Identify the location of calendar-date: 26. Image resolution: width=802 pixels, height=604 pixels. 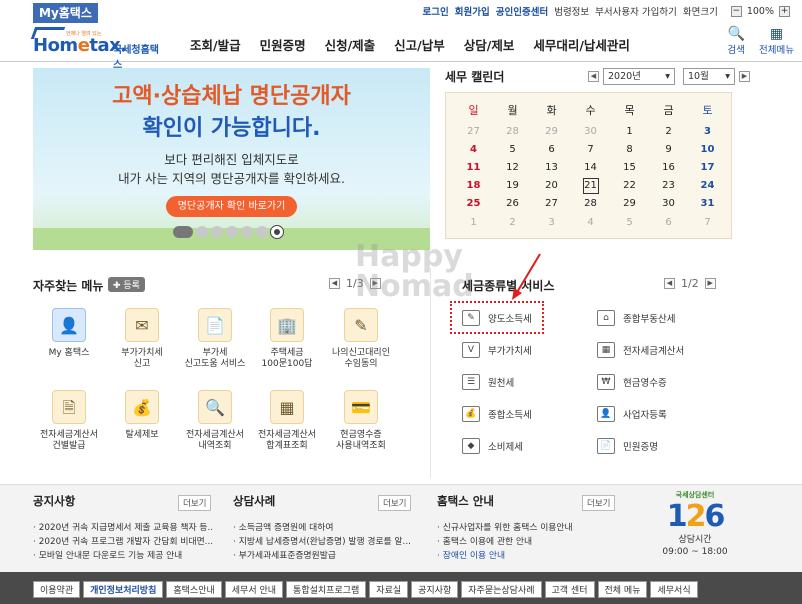
(512, 204).